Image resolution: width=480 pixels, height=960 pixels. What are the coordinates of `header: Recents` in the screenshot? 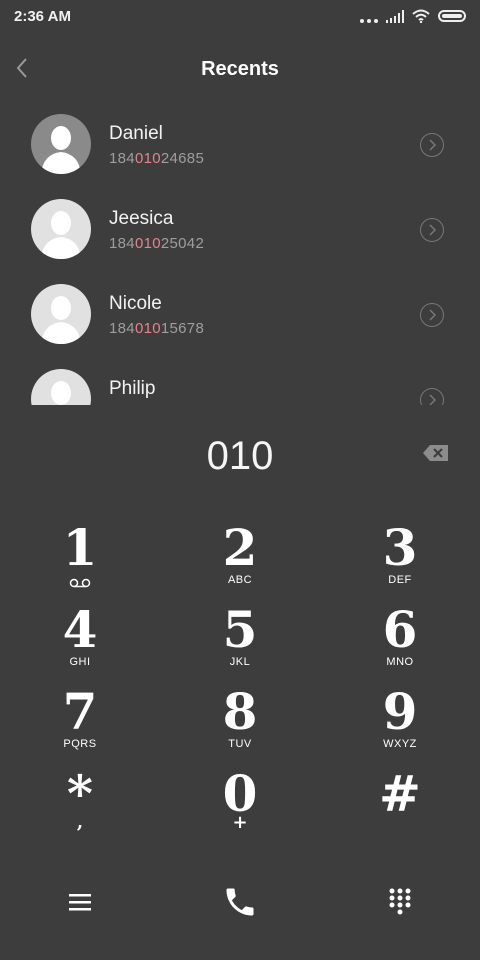 It's located at (240, 70).